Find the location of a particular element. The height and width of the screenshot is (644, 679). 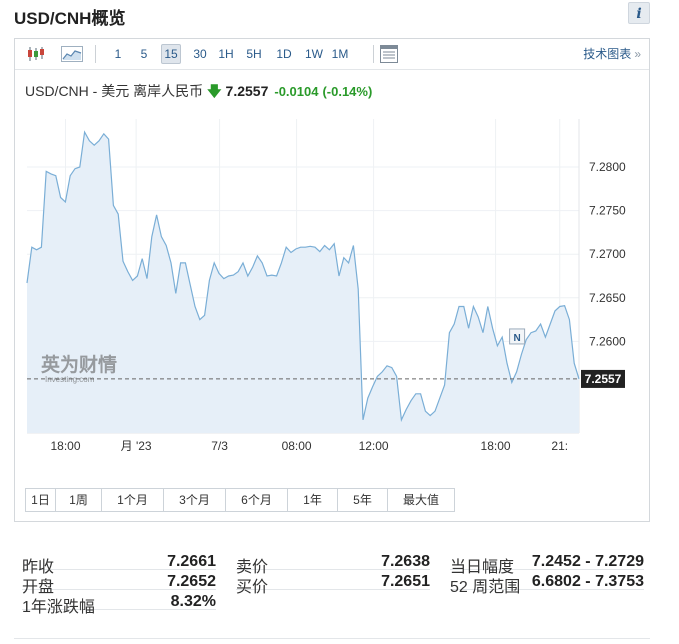

y-tick-label: 7.2700 is located at coordinates (607, 254).